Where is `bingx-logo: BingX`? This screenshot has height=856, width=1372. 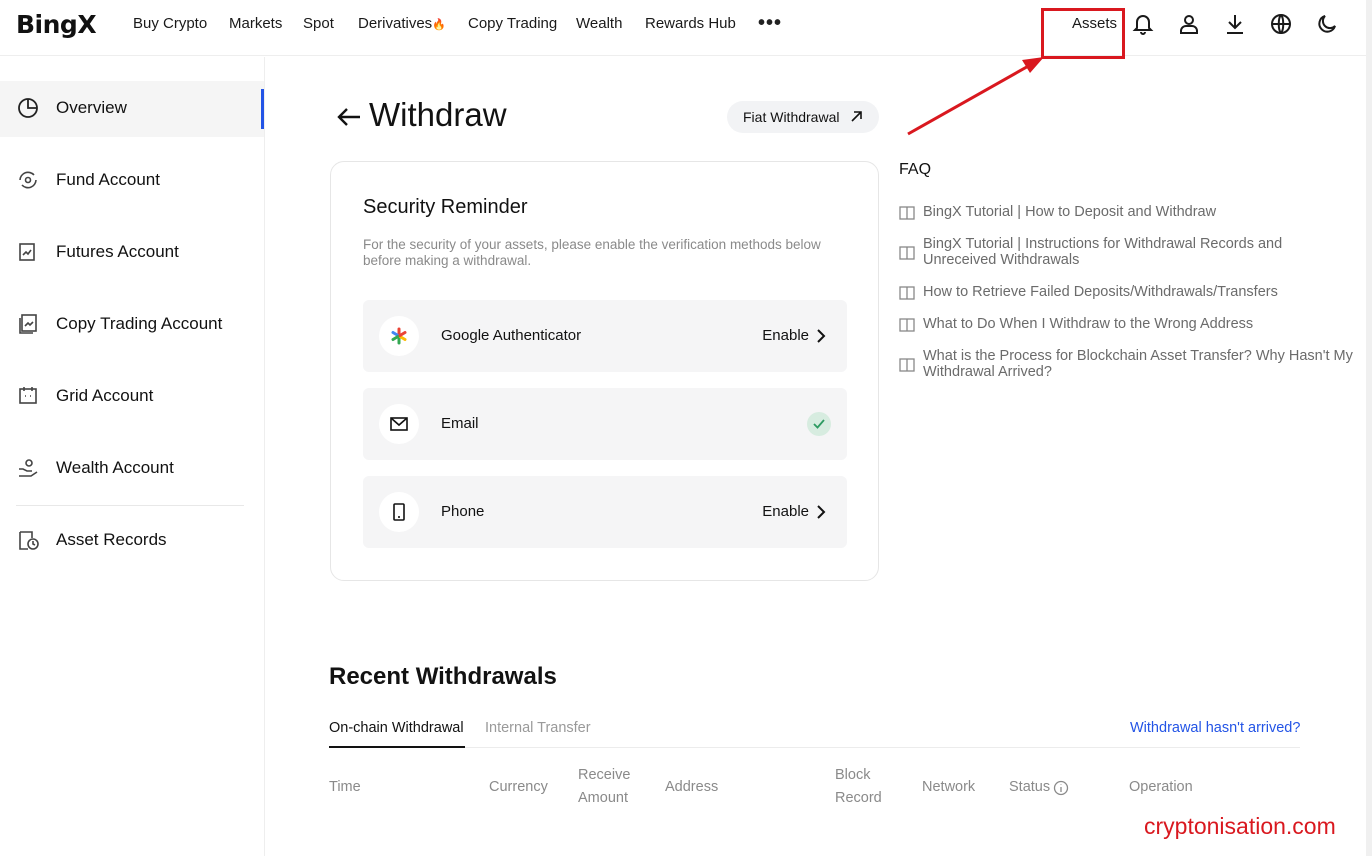 bingx-logo: BingX is located at coordinates (56, 24).